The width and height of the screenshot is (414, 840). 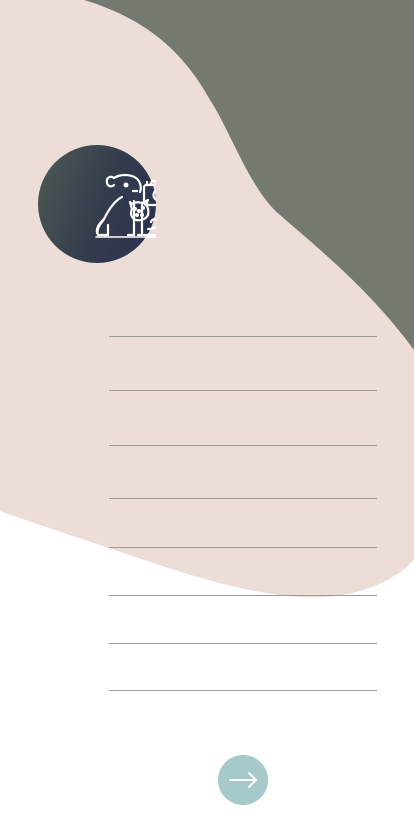 I want to click on arrow-right-icon, so click(x=243, y=780).